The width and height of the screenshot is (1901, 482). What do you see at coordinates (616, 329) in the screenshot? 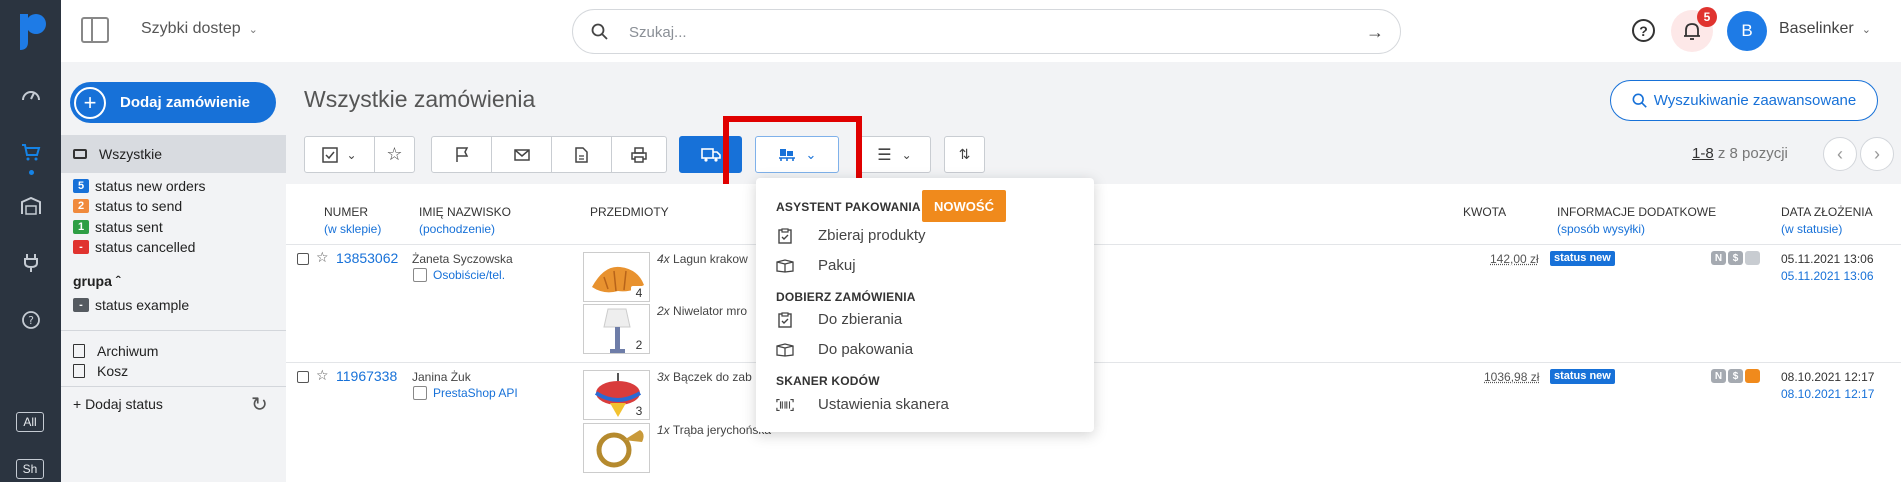
I see `product-thumbnail: 2` at bounding box center [616, 329].